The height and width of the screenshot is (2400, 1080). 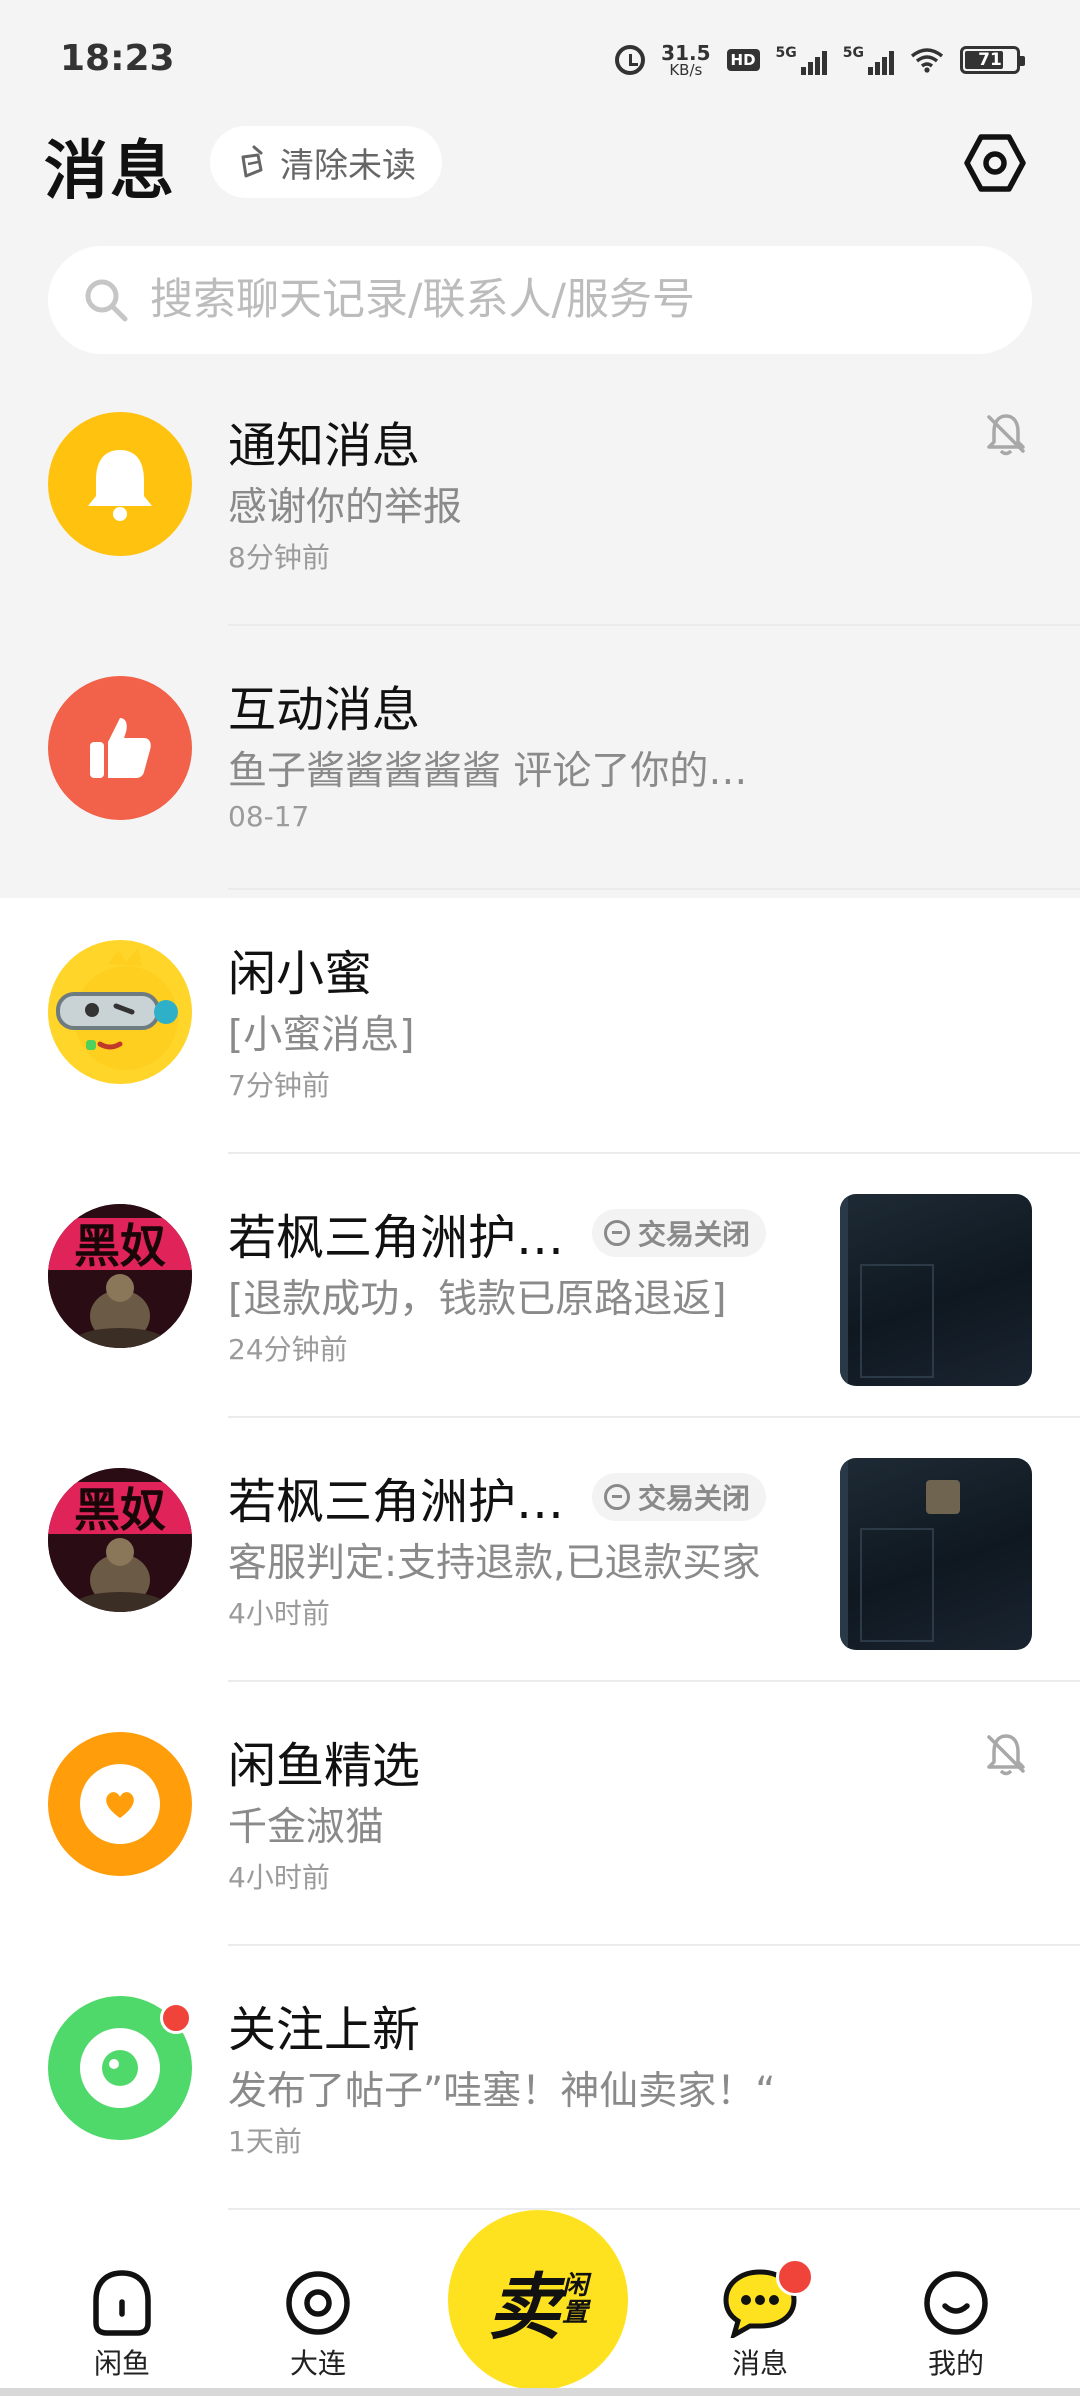 I want to click on battery-icon: 71, so click(x=992, y=60).